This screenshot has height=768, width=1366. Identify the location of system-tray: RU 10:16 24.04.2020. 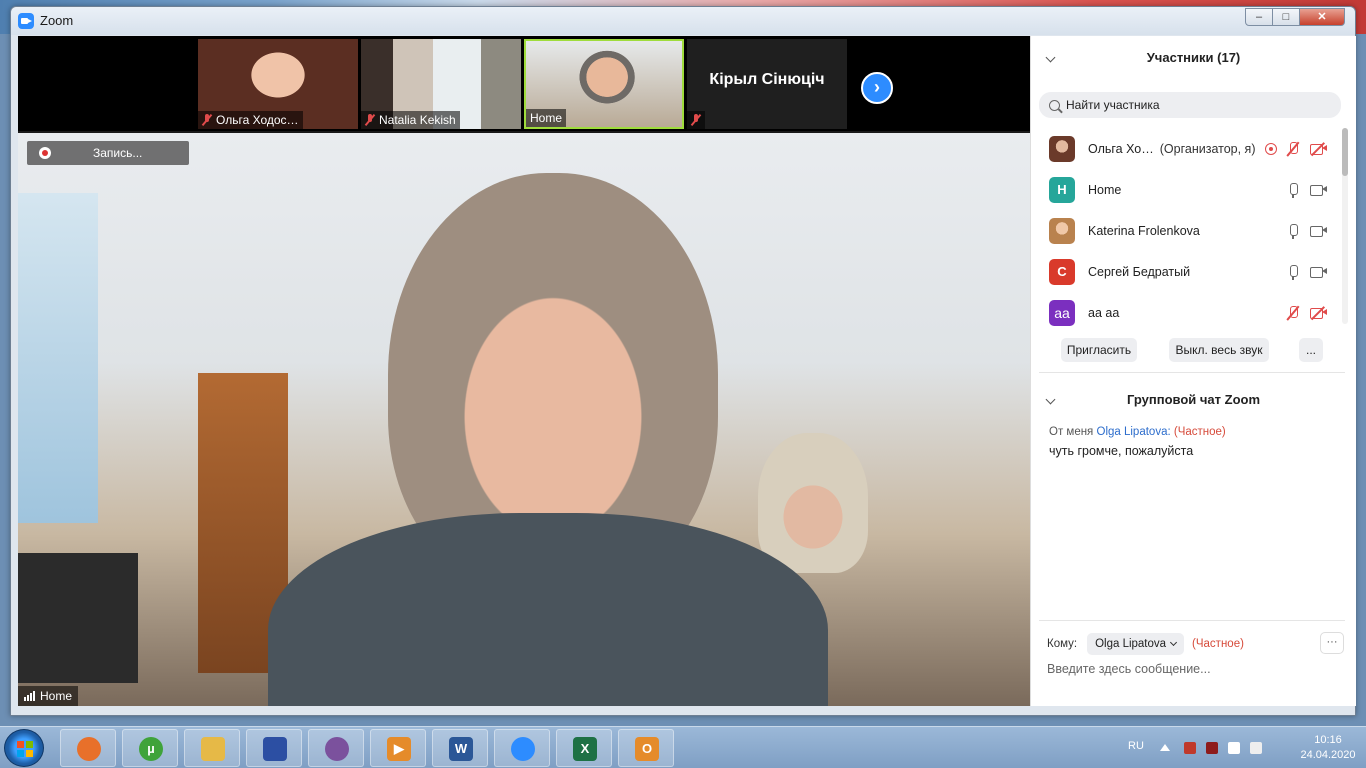
(1243, 747).